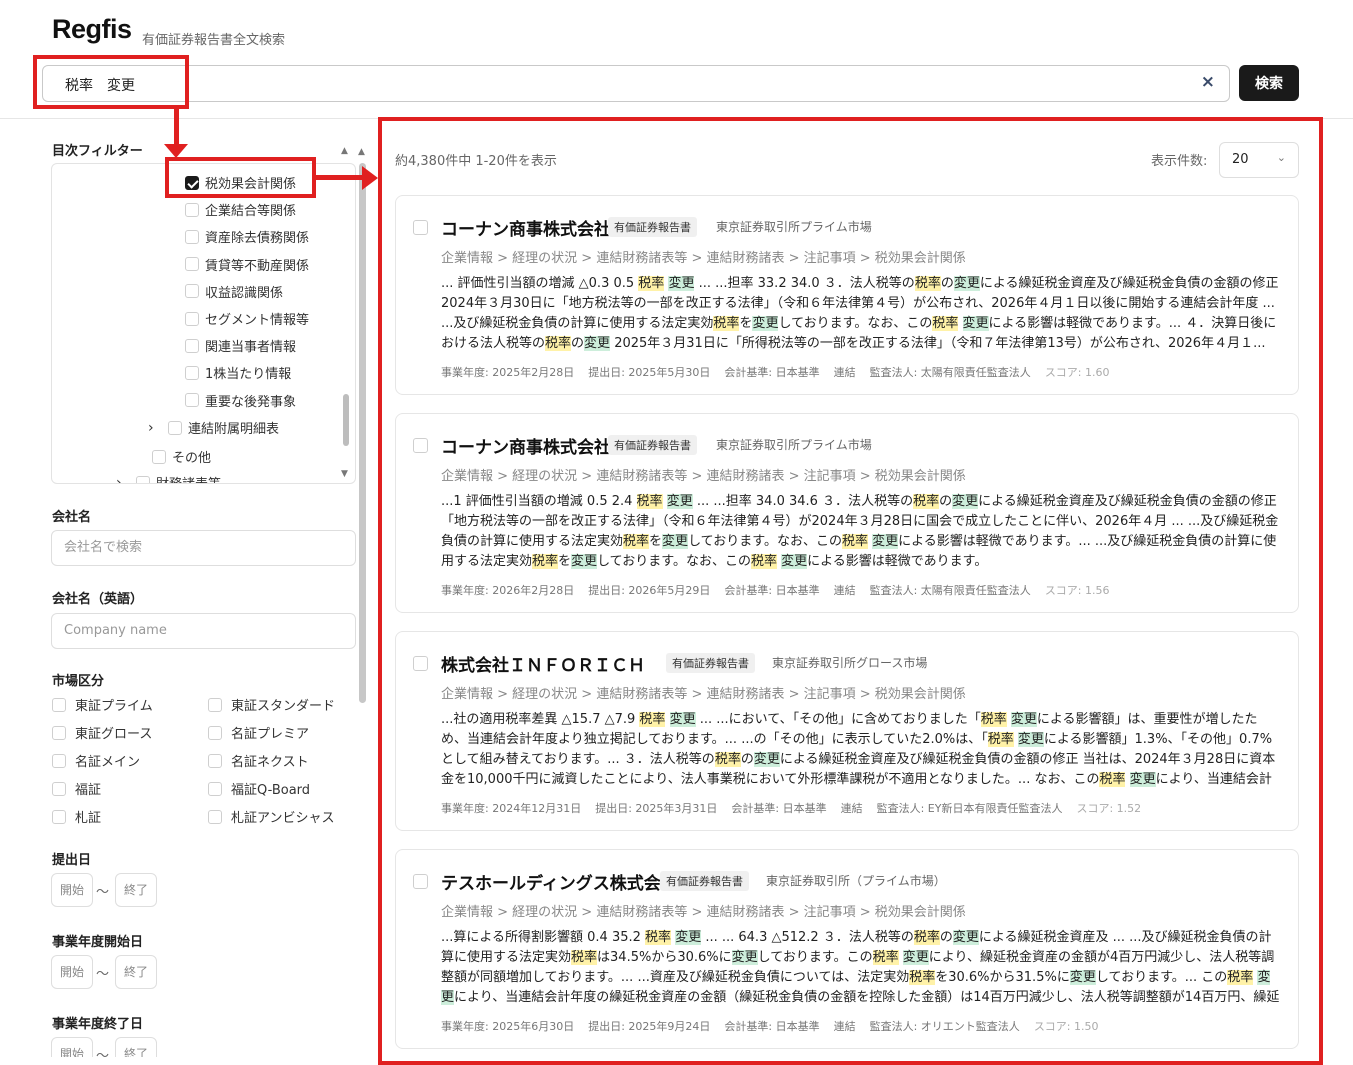 The image size is (1353, 1065). I want to click on scroll-up-arrow-icon: ▲, so click(344, 151).